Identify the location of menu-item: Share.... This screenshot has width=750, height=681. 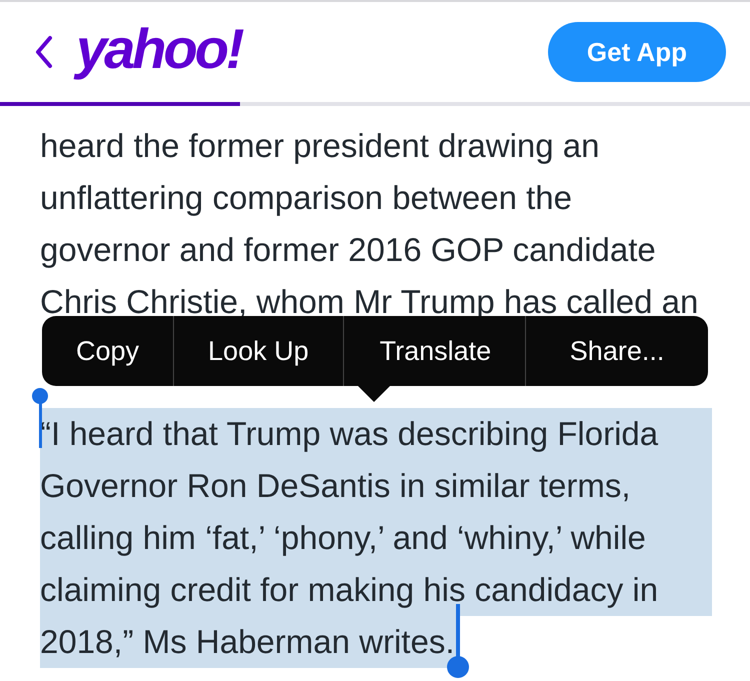
(616, 351).